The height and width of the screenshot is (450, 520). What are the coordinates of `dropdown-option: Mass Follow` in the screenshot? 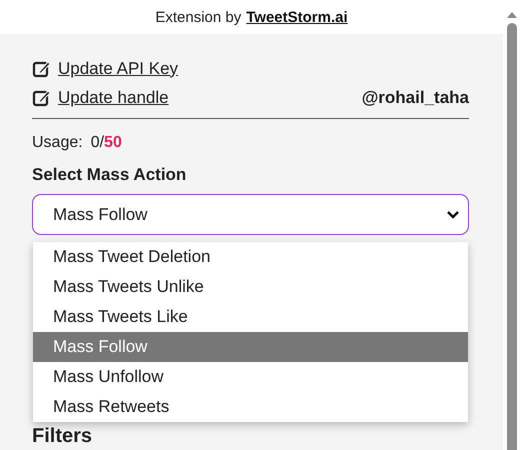 It's located at (250, 347).